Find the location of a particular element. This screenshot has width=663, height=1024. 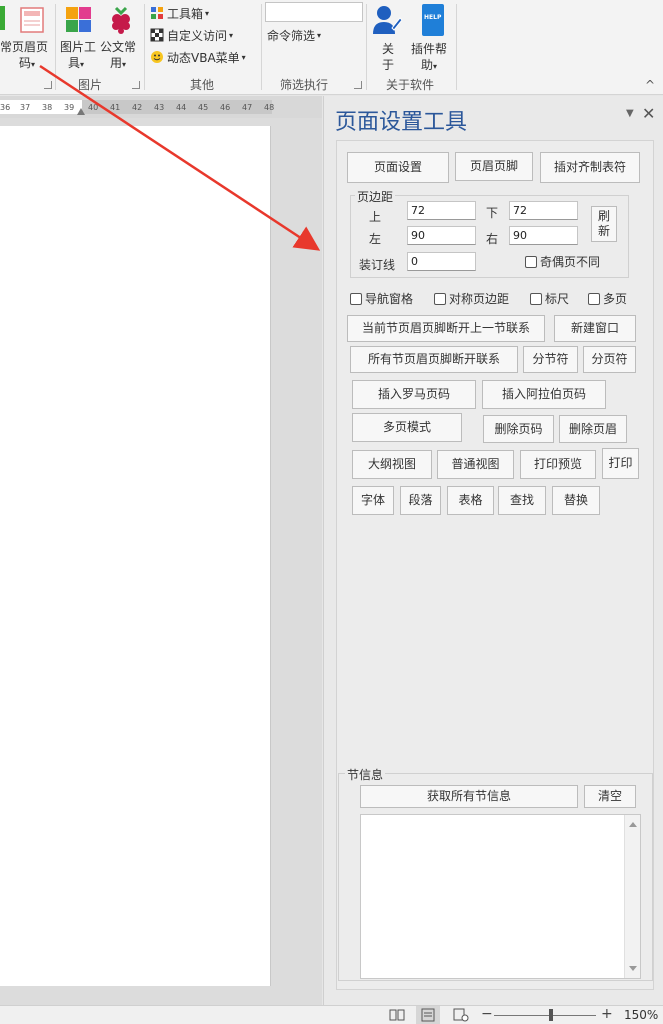

custom-access-button: 自定义访问 ▾ is located at coordinates (191, 35).